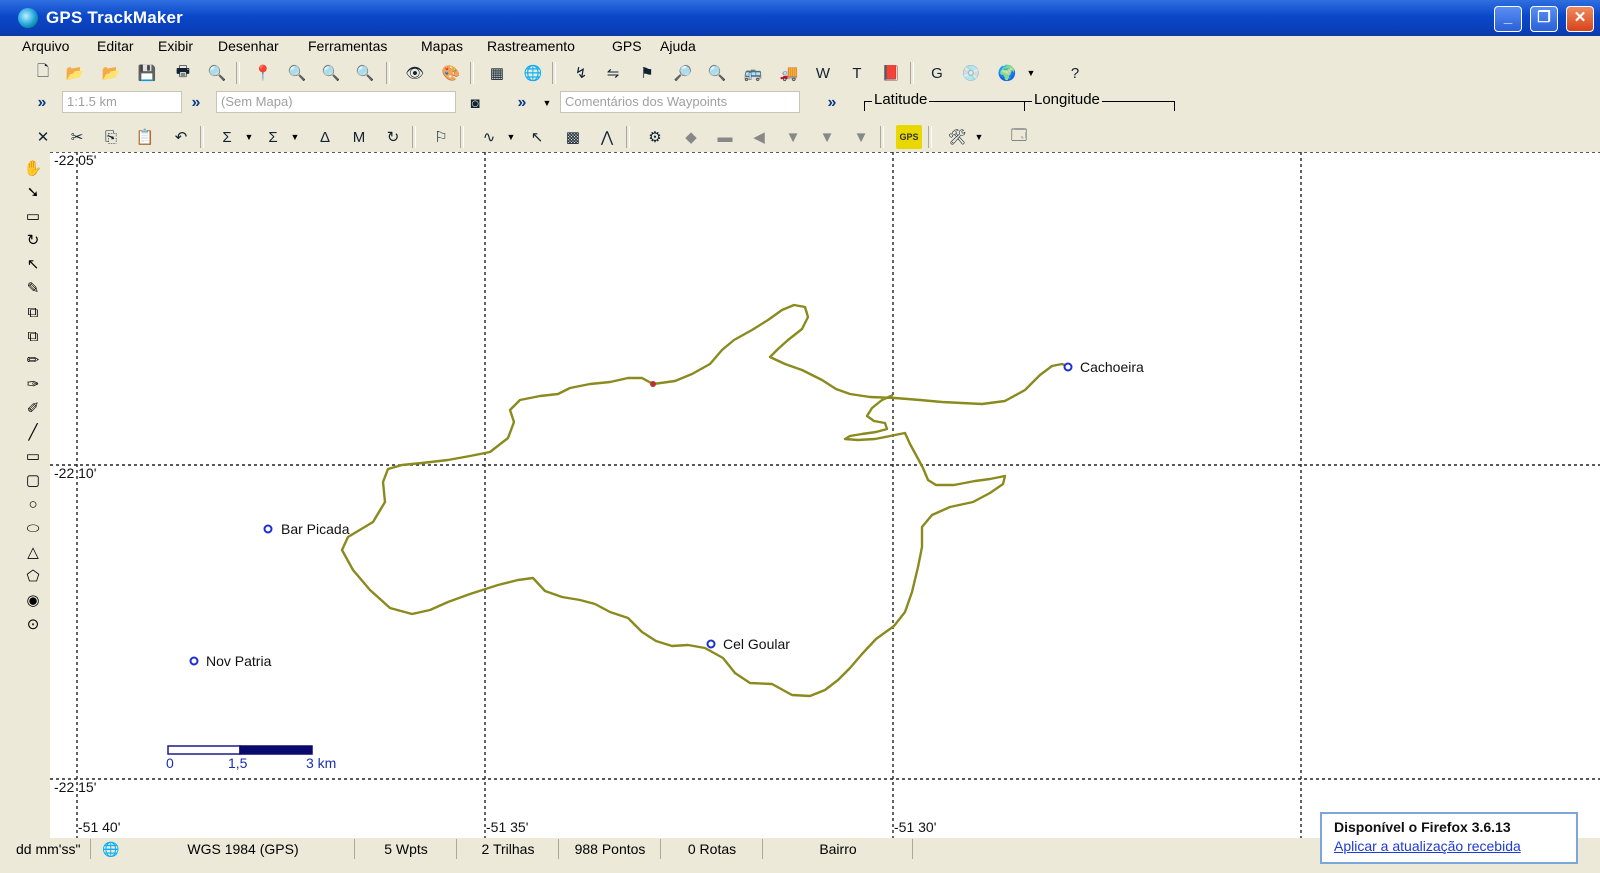 This screenshot has height=873, width=1600. What do you see at coordinates (33, 504) in the screenshot?
I see `circle-icon: ○` at bounding box center [33, 504].